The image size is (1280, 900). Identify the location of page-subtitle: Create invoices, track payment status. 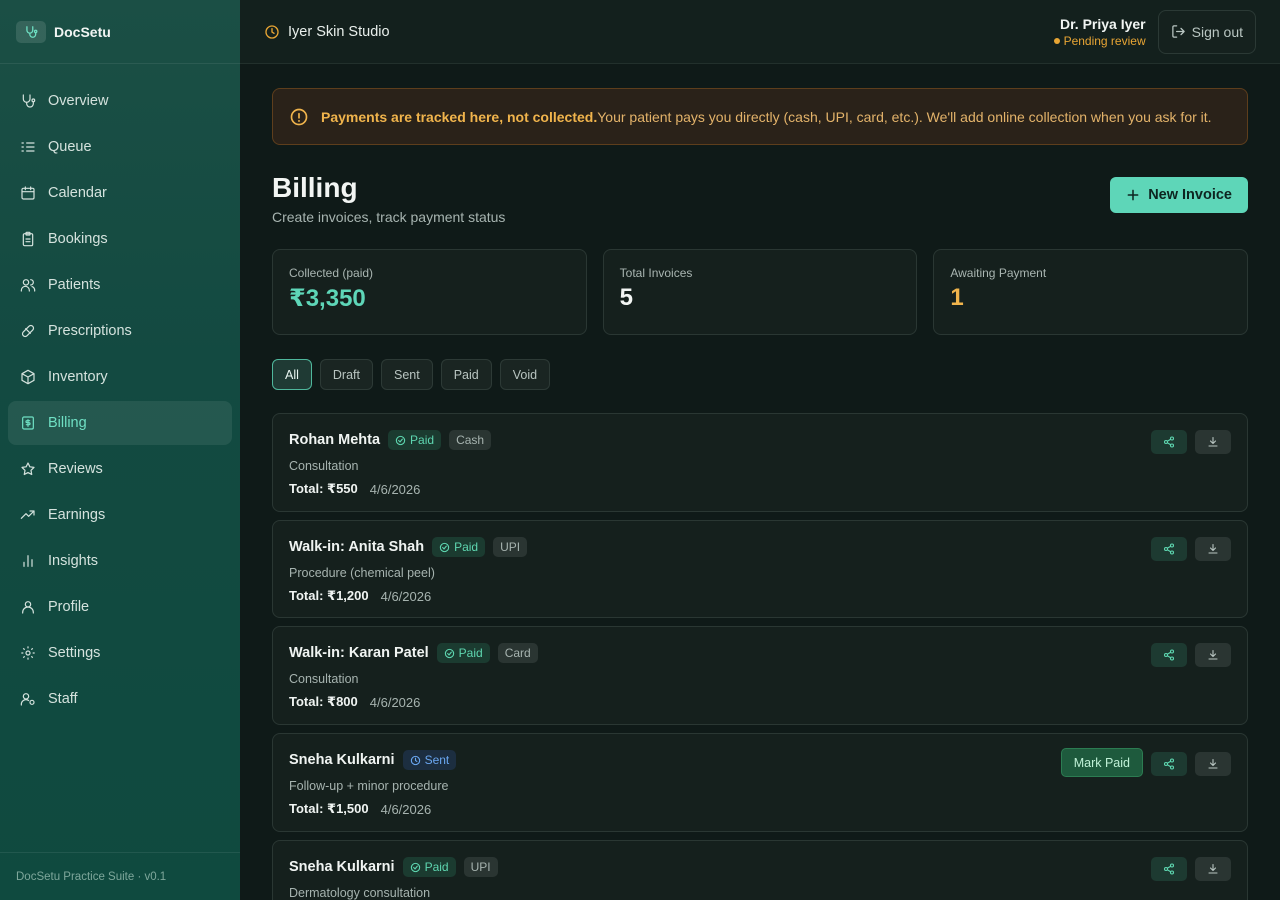
(389, 217).